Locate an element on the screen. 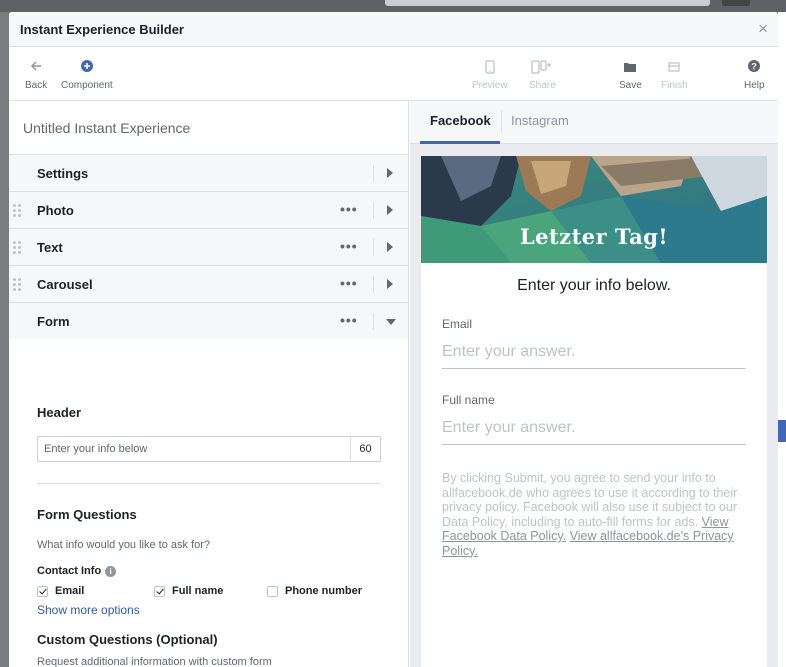  full-name-field: Full name Enter your answer. is located at coordinates (594, 419).